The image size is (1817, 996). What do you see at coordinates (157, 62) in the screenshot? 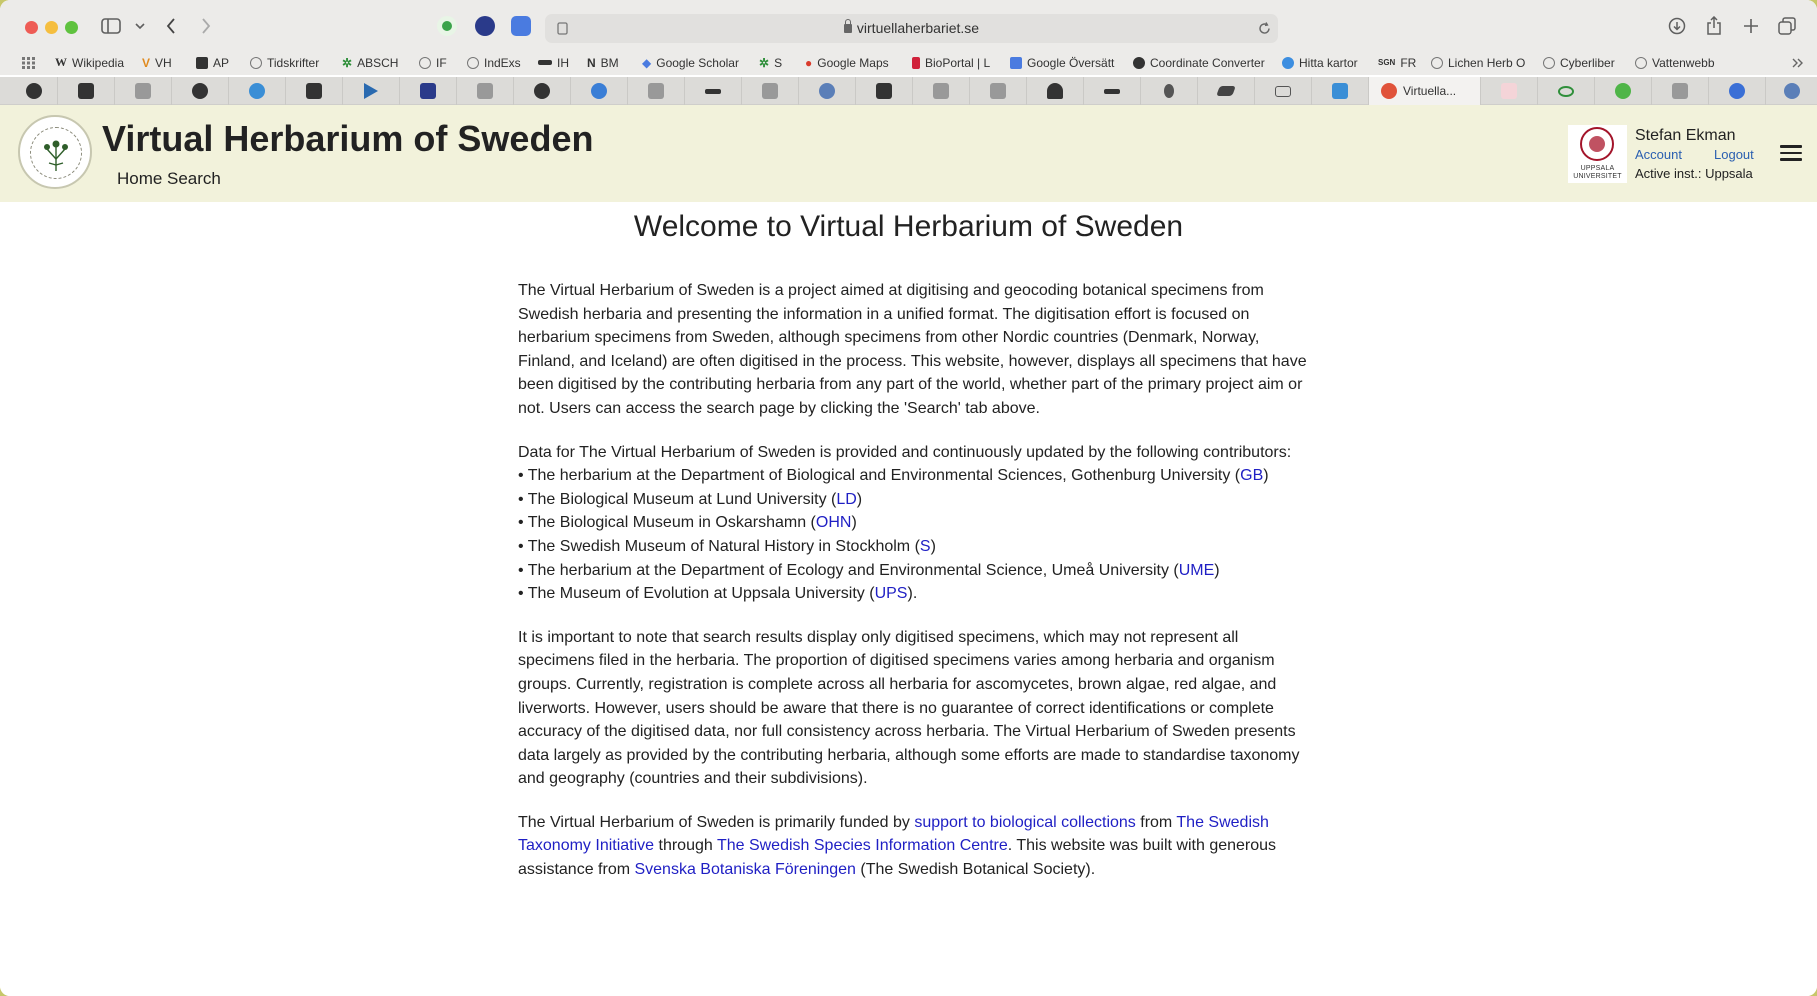
I see `bookmark-item: V VH` at bounding box center [157, 62].